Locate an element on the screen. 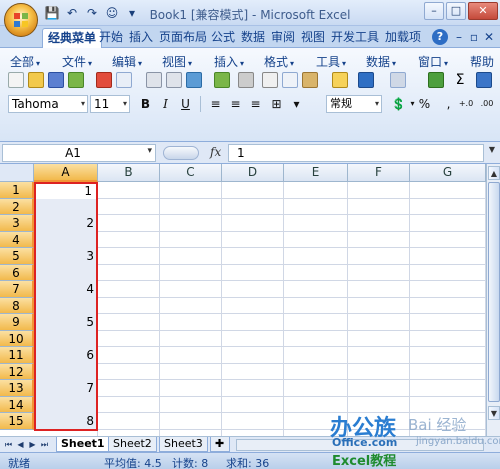  row-header-13: 13 is located at coordinates (17, 388).